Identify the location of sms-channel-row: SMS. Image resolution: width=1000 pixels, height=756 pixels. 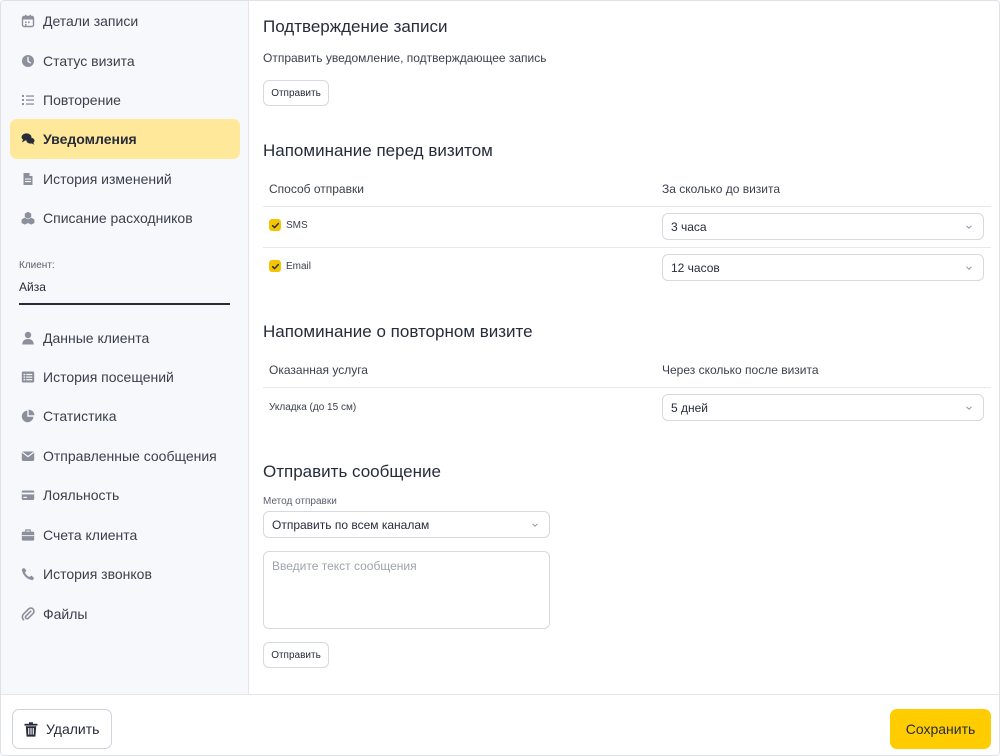
(288, 225).